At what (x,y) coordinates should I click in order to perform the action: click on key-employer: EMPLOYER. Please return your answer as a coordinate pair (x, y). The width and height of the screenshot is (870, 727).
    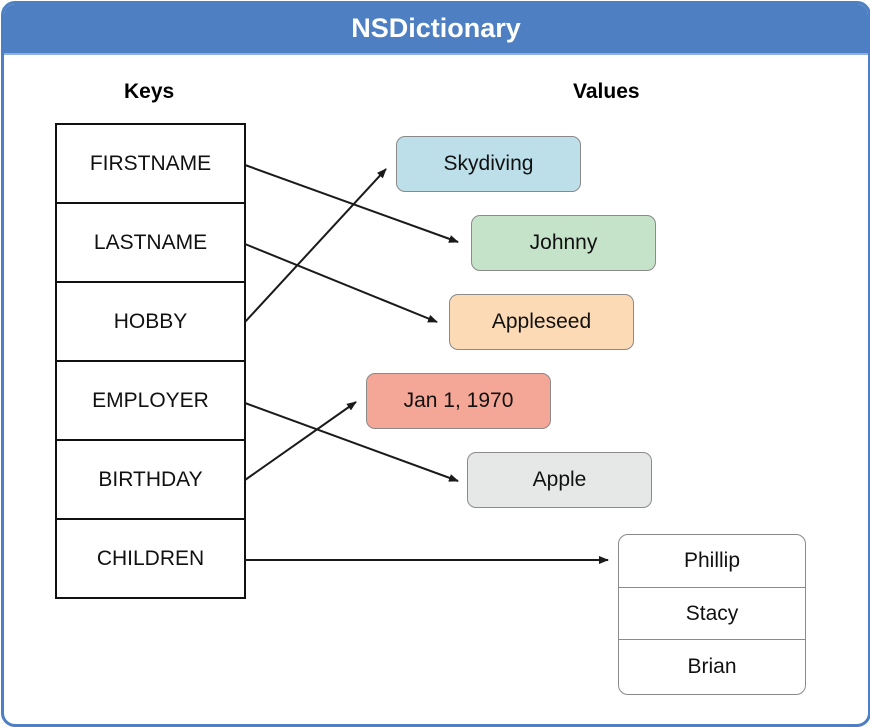
    Looking at the image, I should click on (150, 401).